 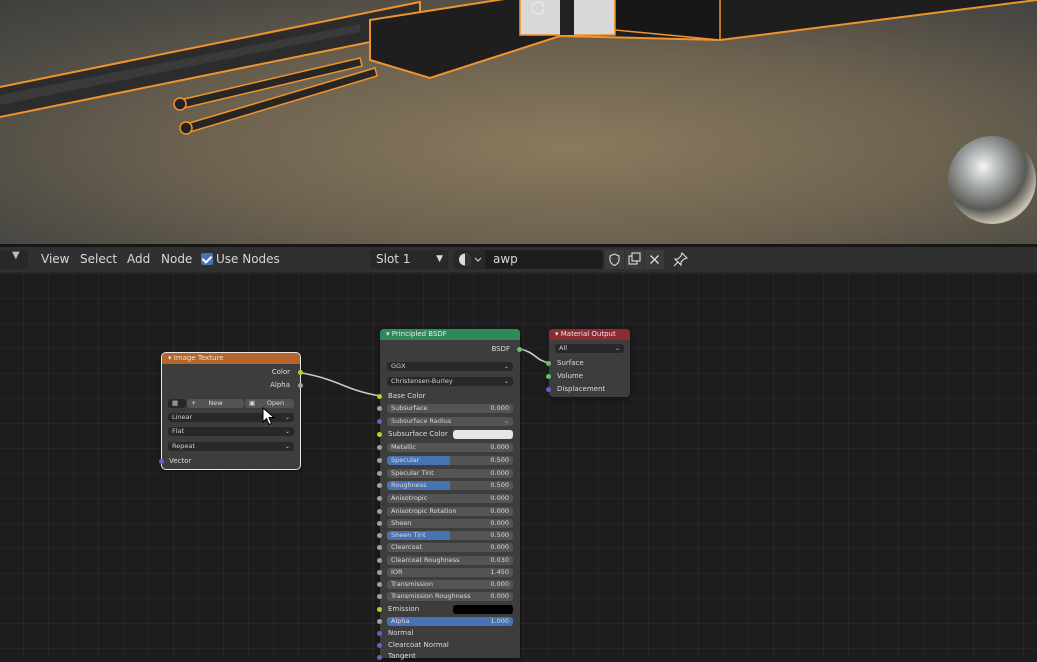 What do you see at coordinates (409, 498) in the screenshot?
I see `field-label: Anisotropic` at bounding box center [409, 498].